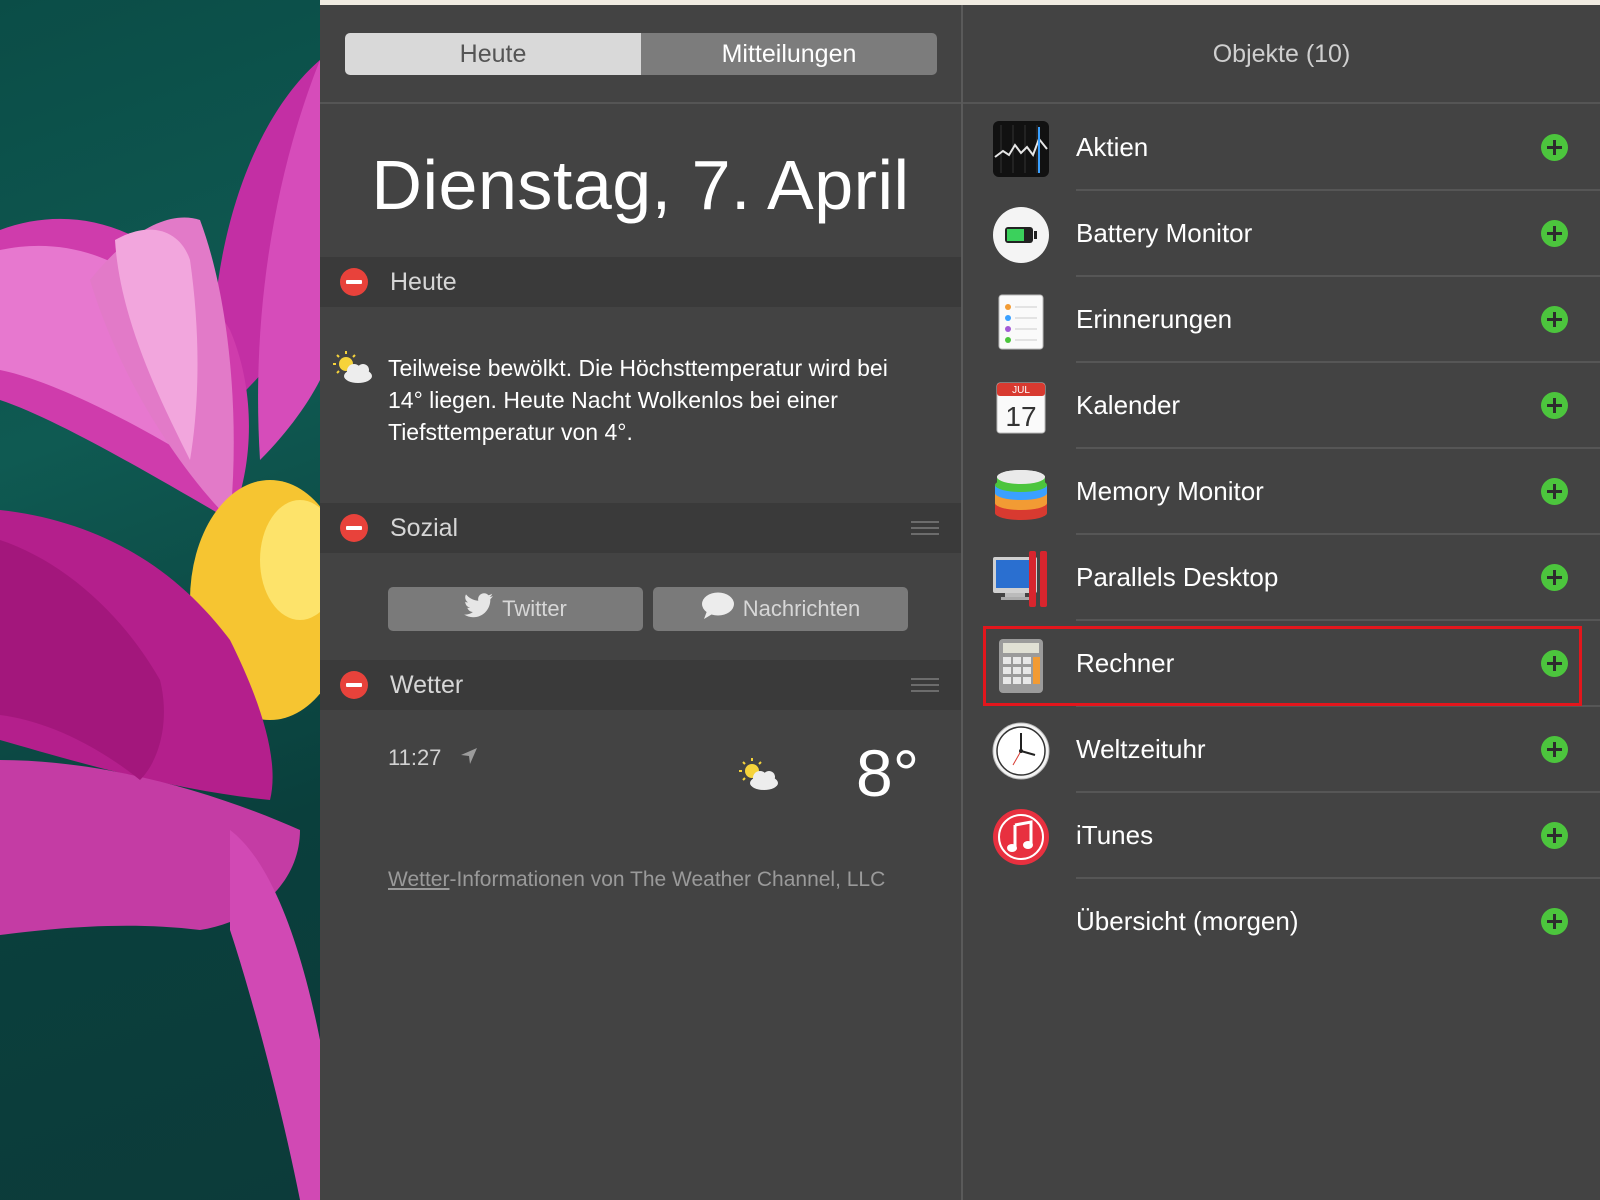  Describe the element at coordinates (1021, 493) in the screenshot. I see `memory-monitor-icon` at that location.